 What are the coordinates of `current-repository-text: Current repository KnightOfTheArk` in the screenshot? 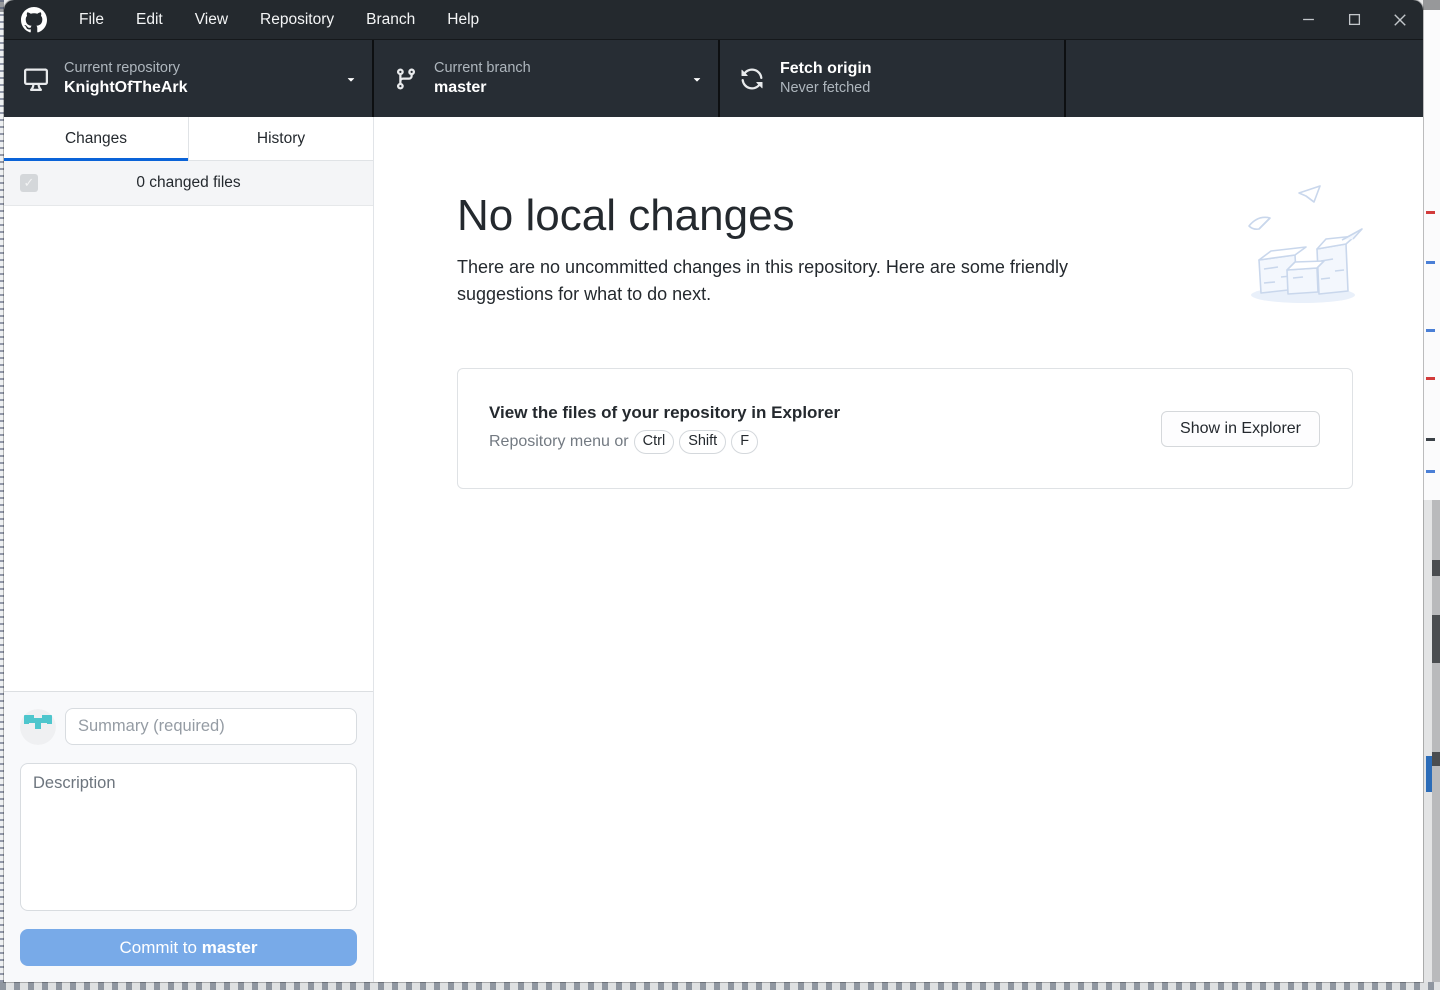 It's located at (126, 79).